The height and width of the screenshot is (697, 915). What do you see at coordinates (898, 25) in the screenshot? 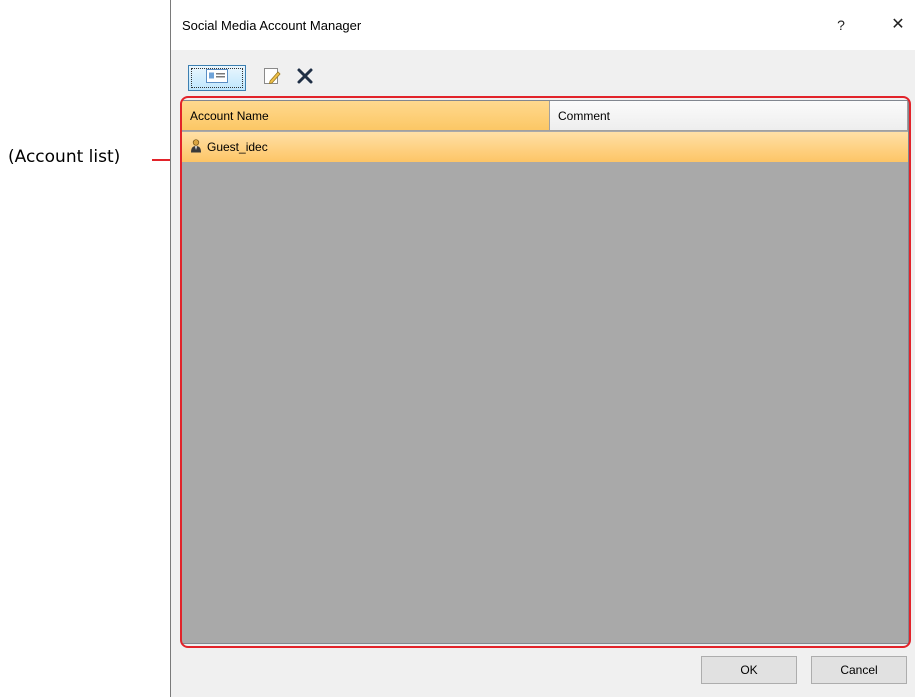
I see `close-button: ✕` at bounding box center [898, 25].